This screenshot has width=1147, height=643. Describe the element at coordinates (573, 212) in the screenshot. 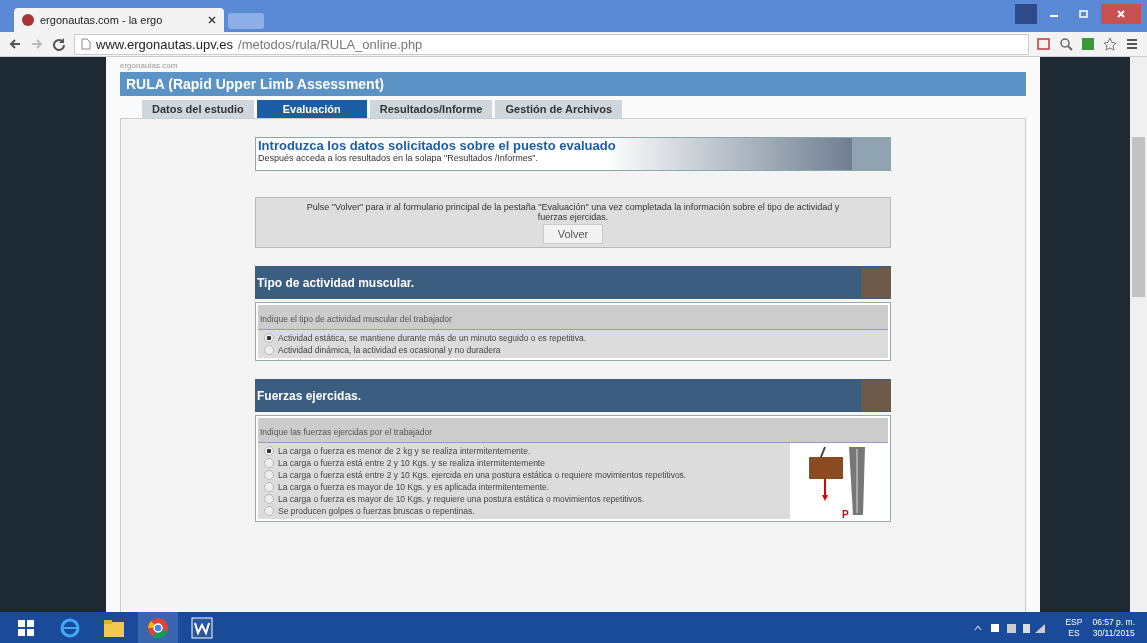

I see `notice-text: Pulse "Volver" para ir al formulario principal de la pestaña "Evaluación" una vez completada la información sobre el tipo de actividad y fuerzas ejercidas.` at that location.